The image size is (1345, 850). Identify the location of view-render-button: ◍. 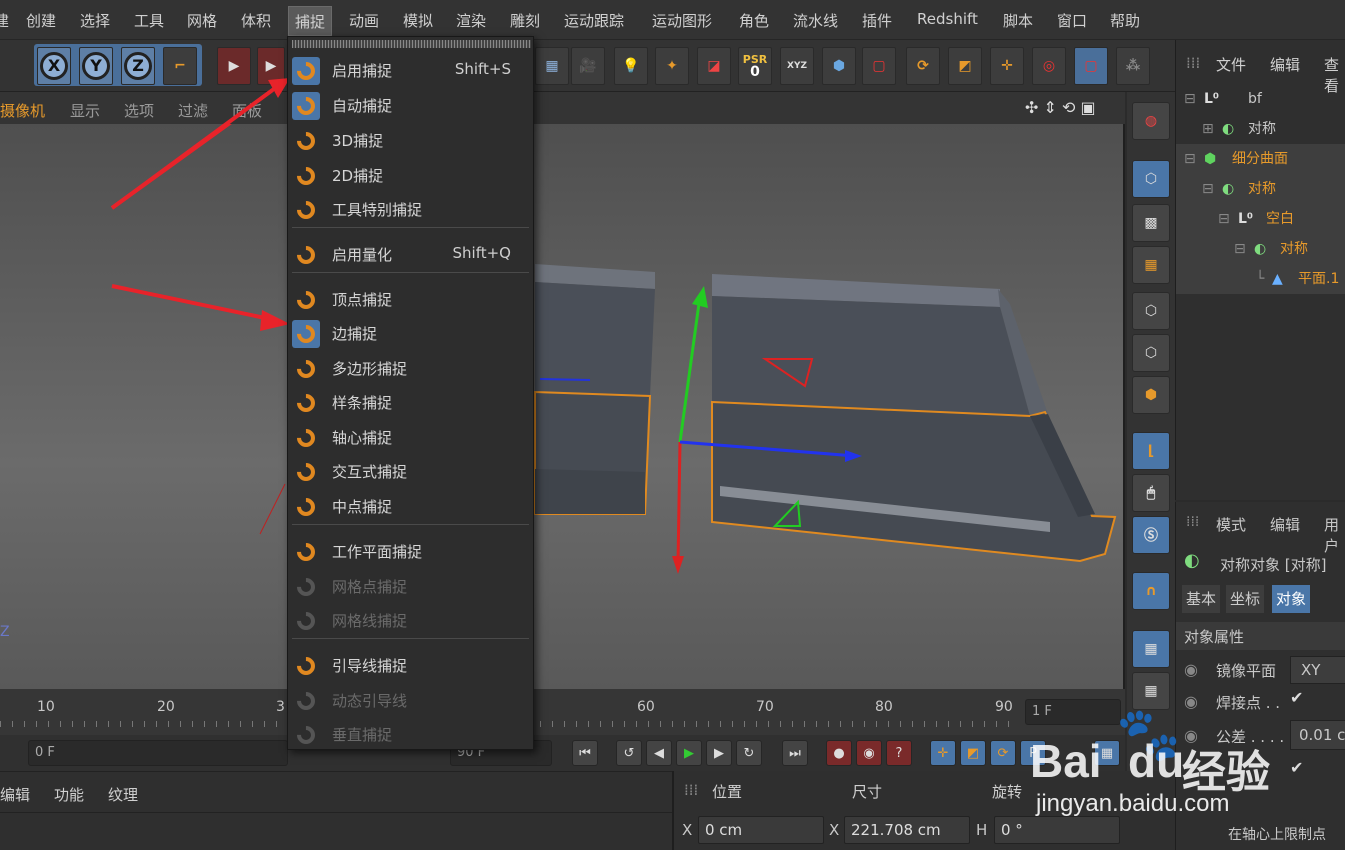
(1151, 121).